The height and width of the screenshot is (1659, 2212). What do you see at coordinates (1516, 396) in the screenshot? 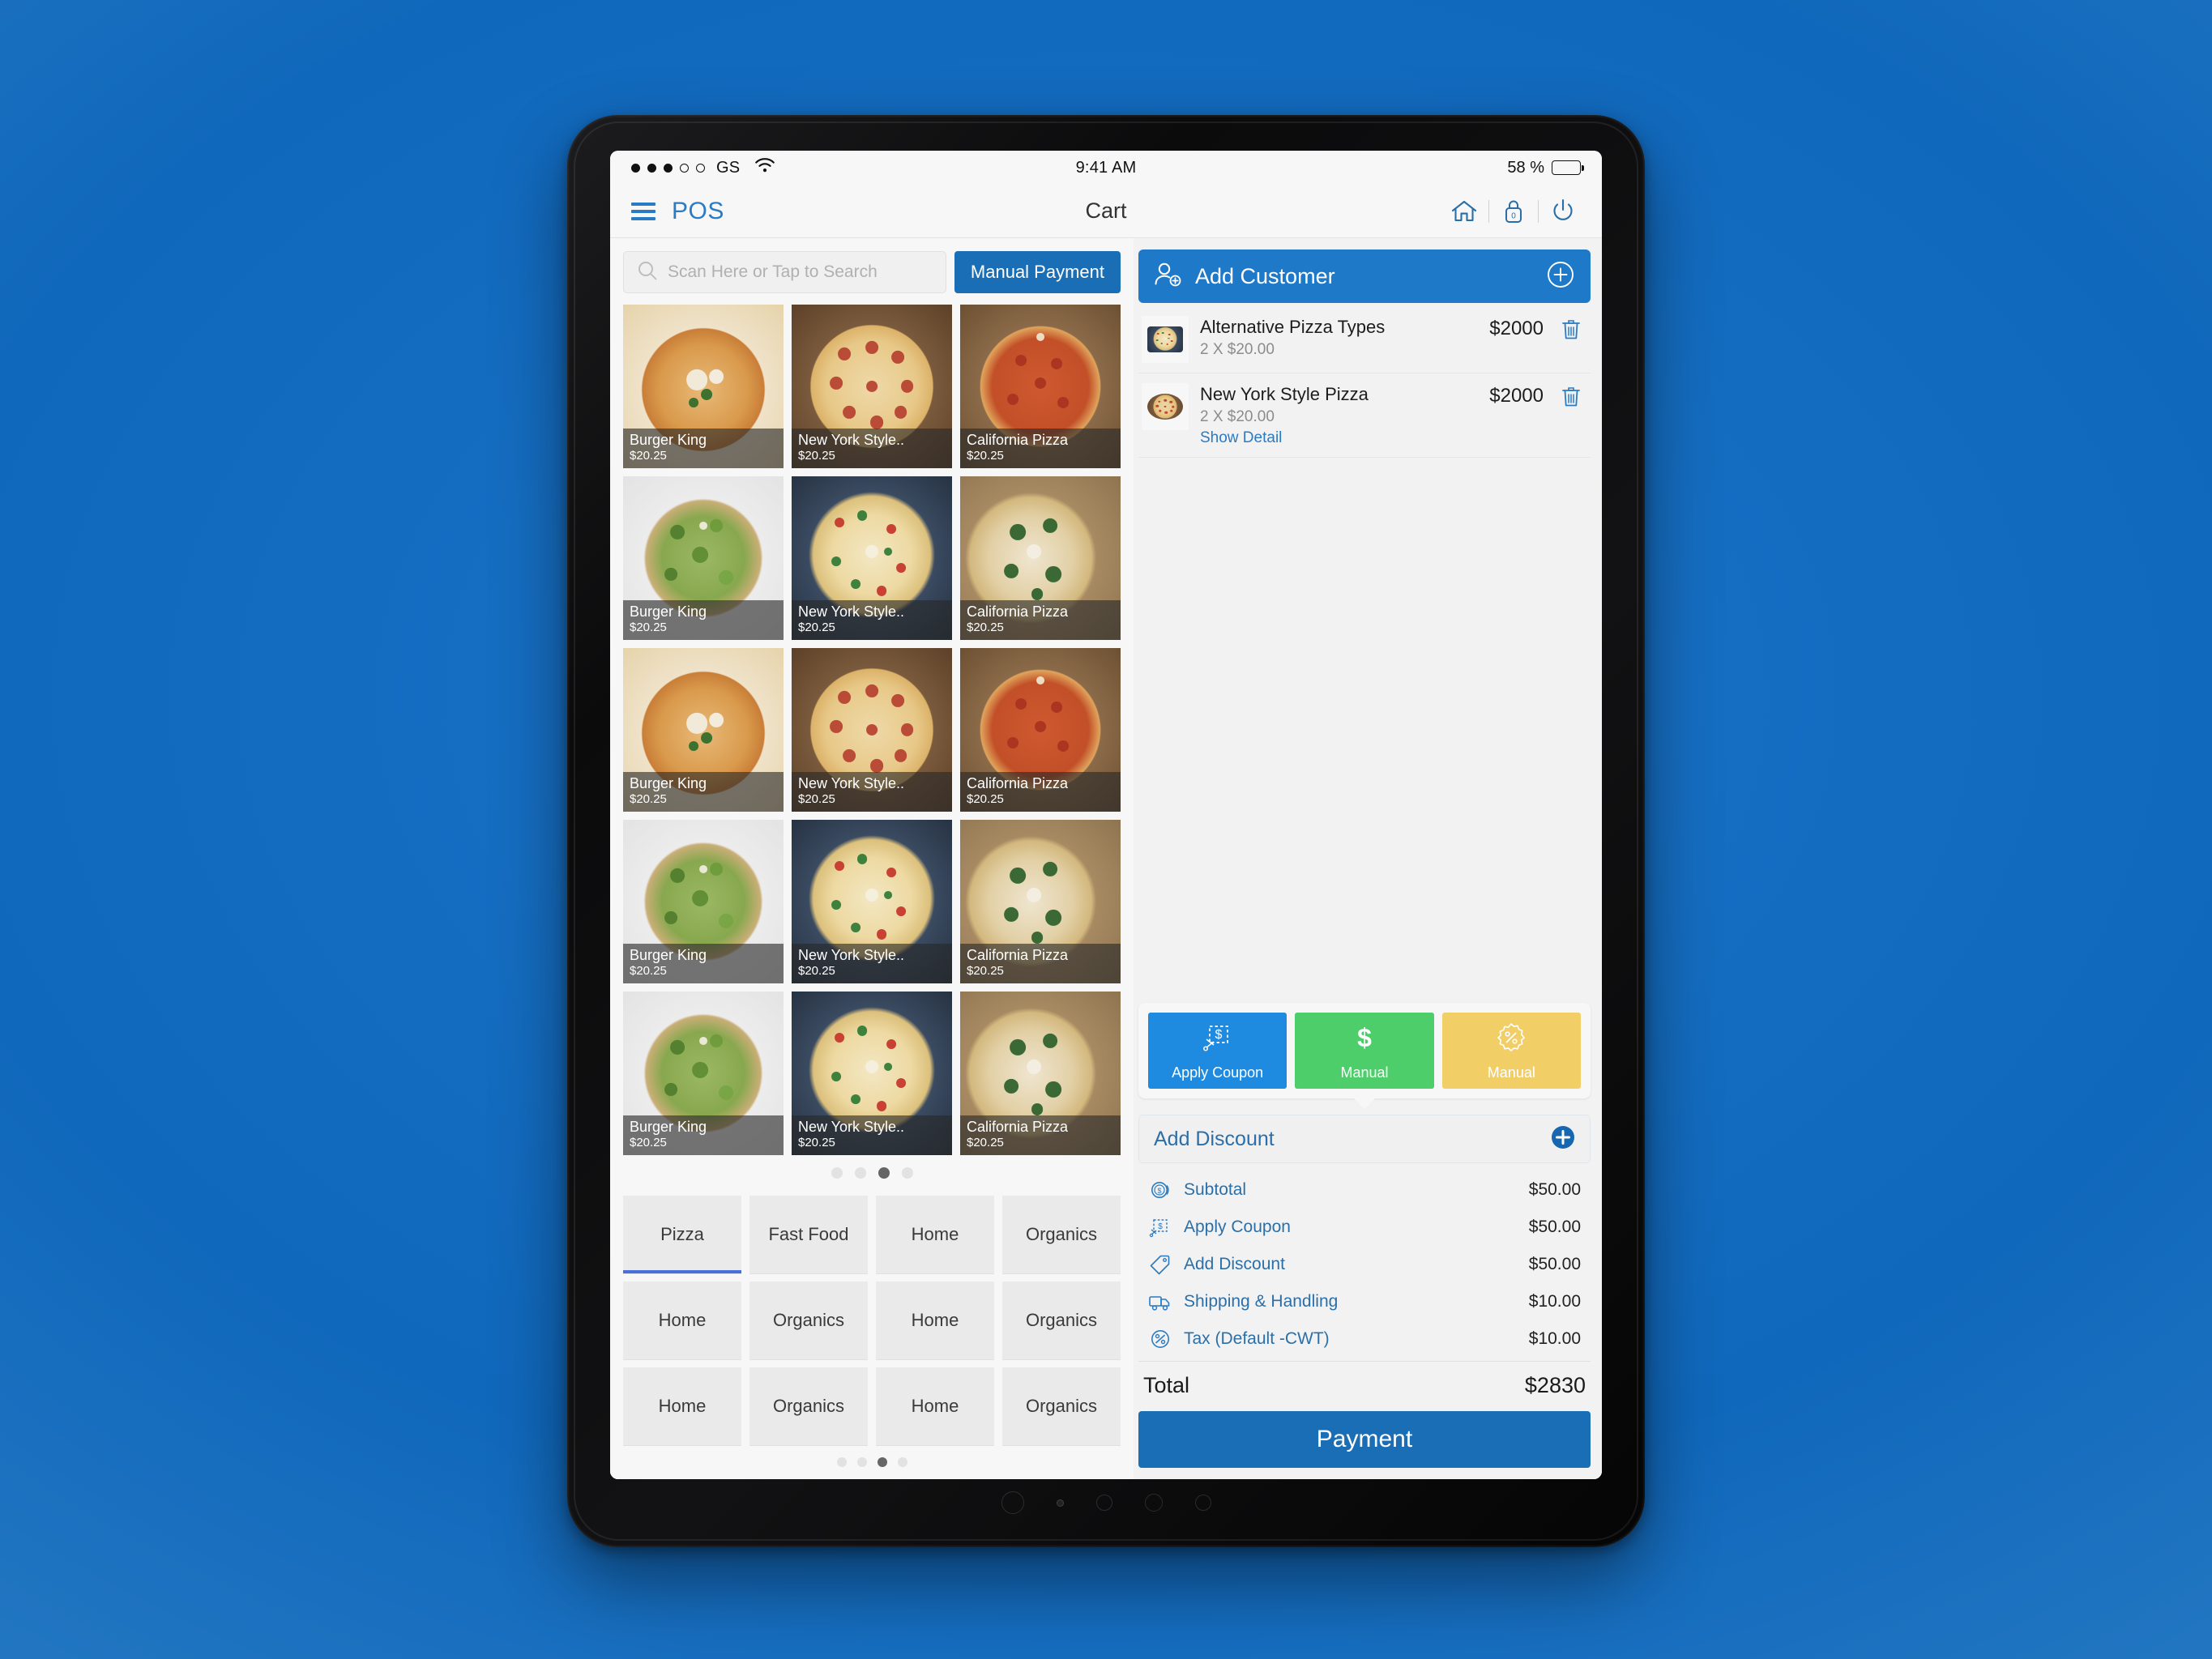
I see `cart-item-price: $2000` at bounding box center [1516, 396].